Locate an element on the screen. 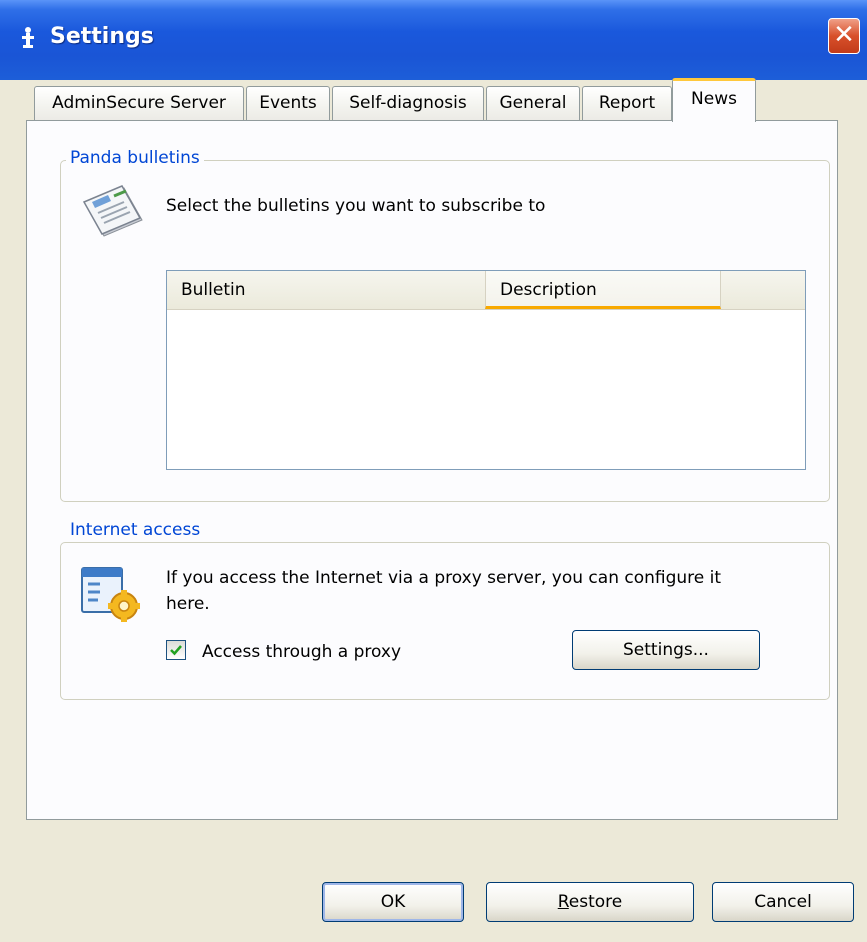  tab-label: Events is located at coordinates (288, 103).